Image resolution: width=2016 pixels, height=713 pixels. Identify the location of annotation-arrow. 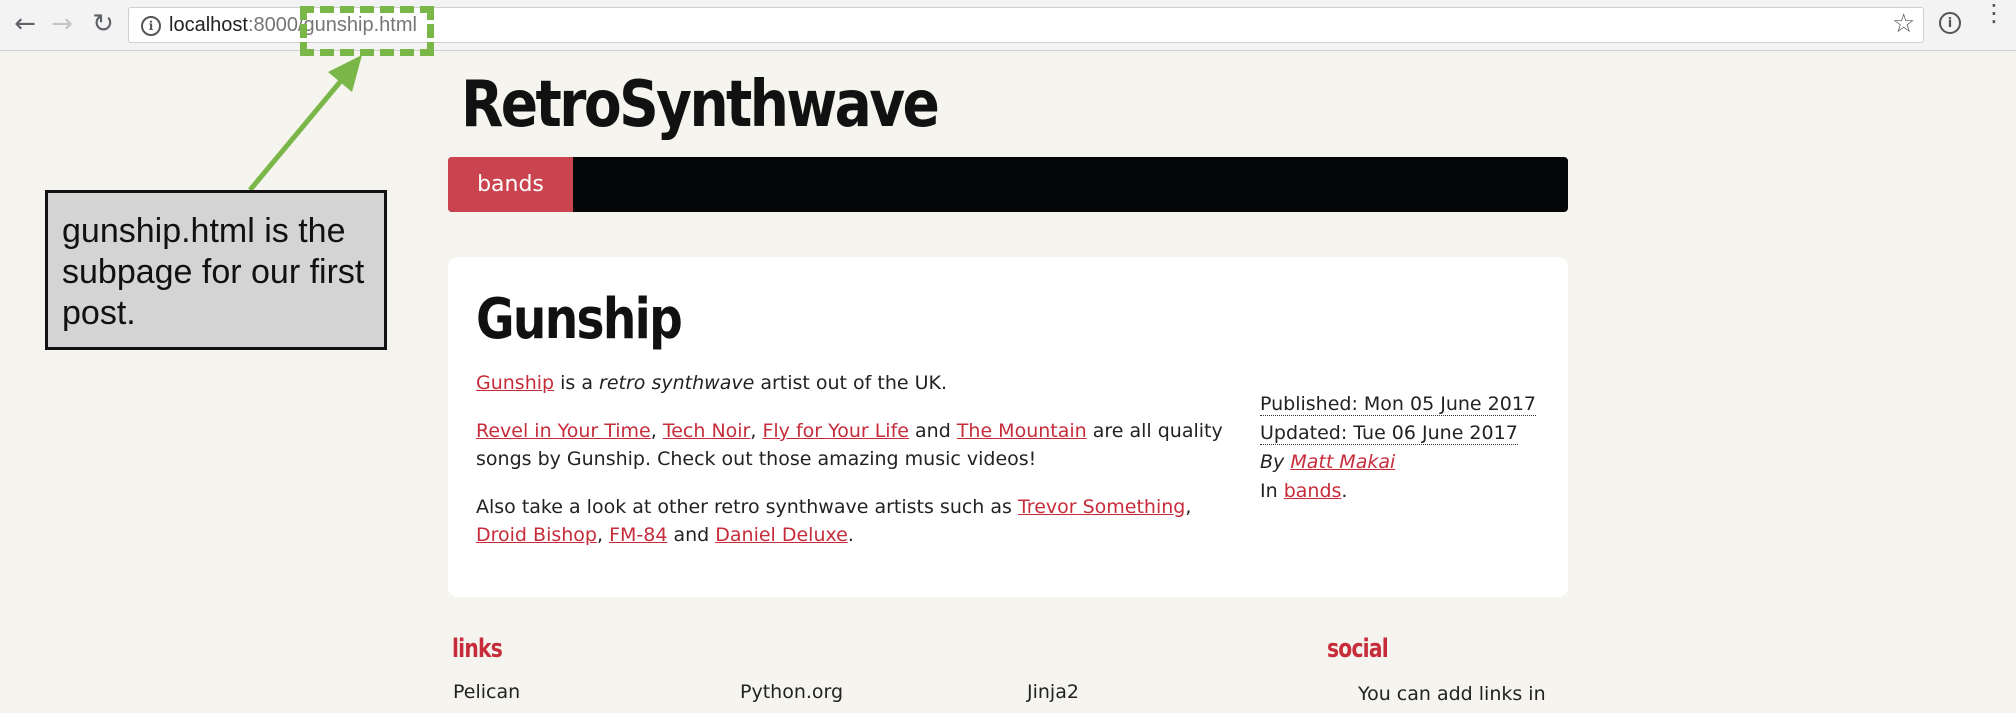
(305, 123).